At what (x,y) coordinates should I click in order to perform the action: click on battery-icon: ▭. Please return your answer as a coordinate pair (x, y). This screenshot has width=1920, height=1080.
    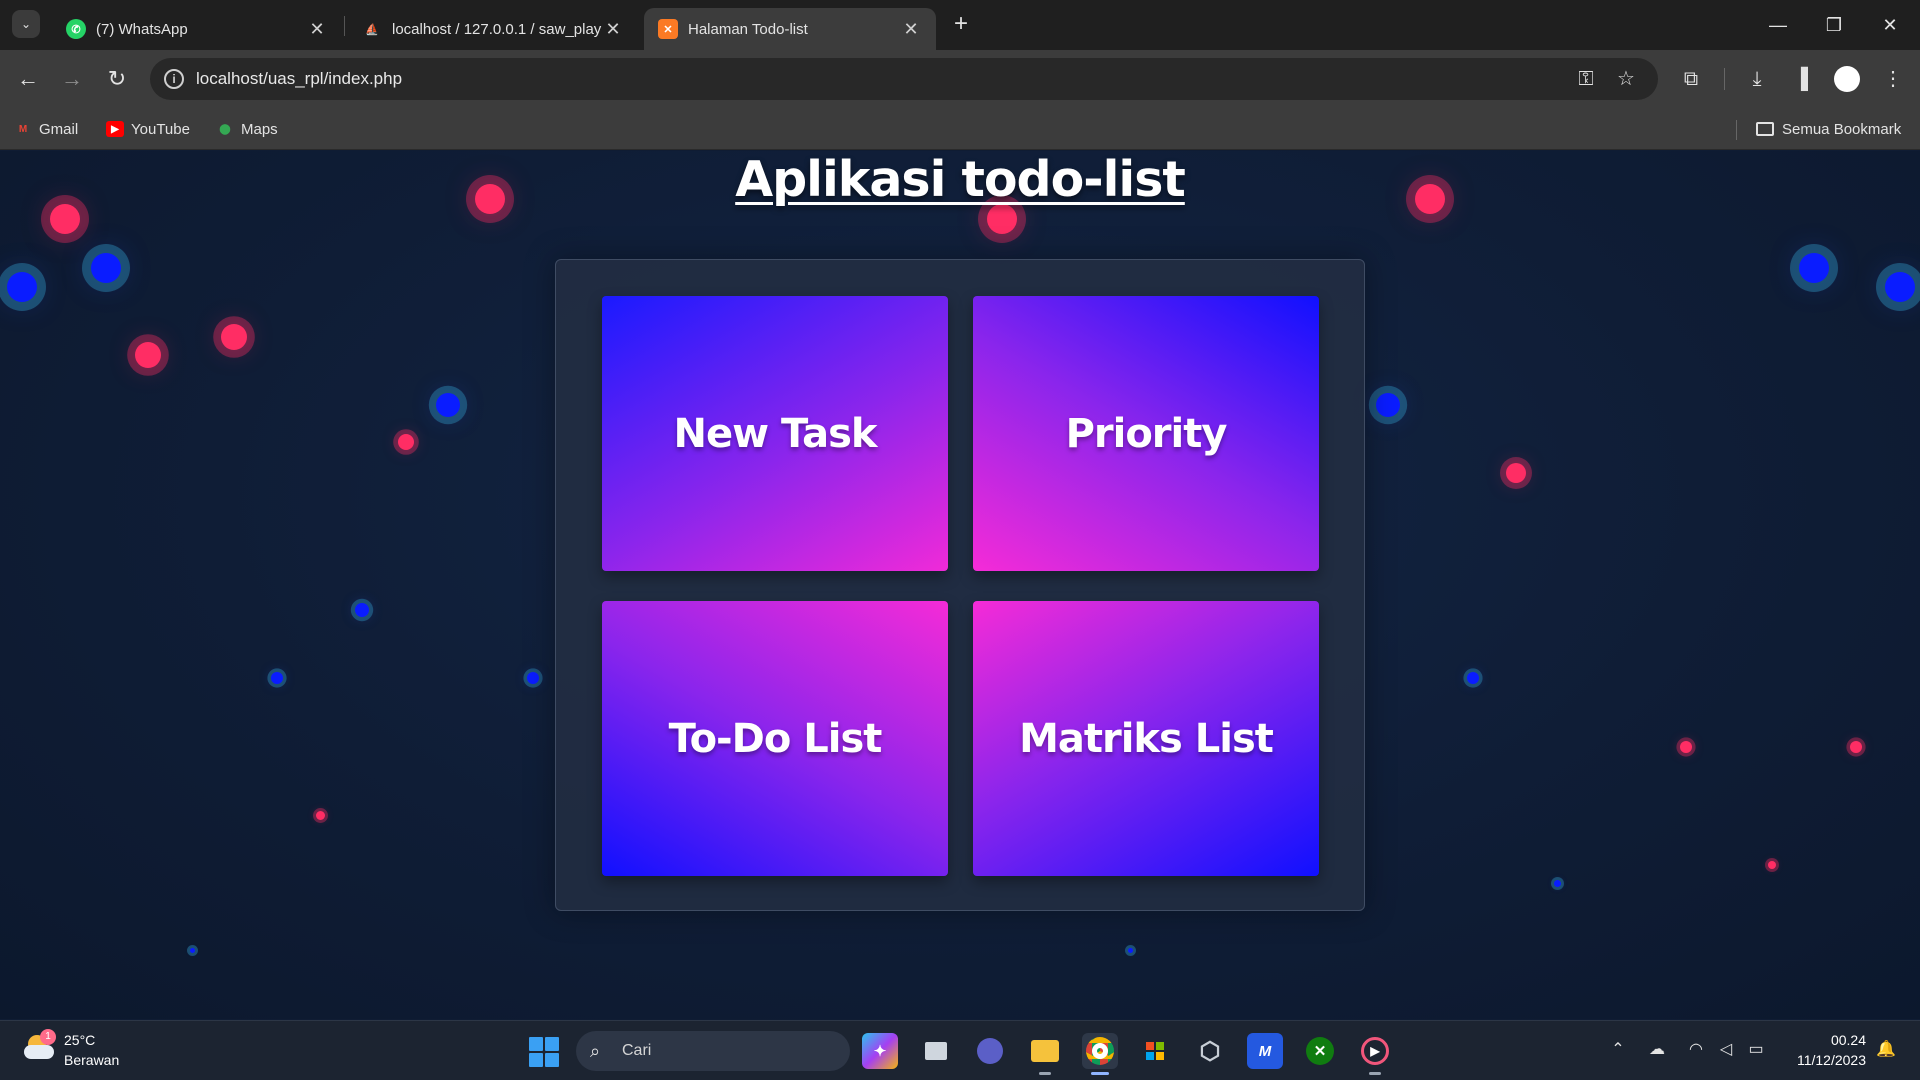
    Looking at the image, I should click on (1756, 1049).